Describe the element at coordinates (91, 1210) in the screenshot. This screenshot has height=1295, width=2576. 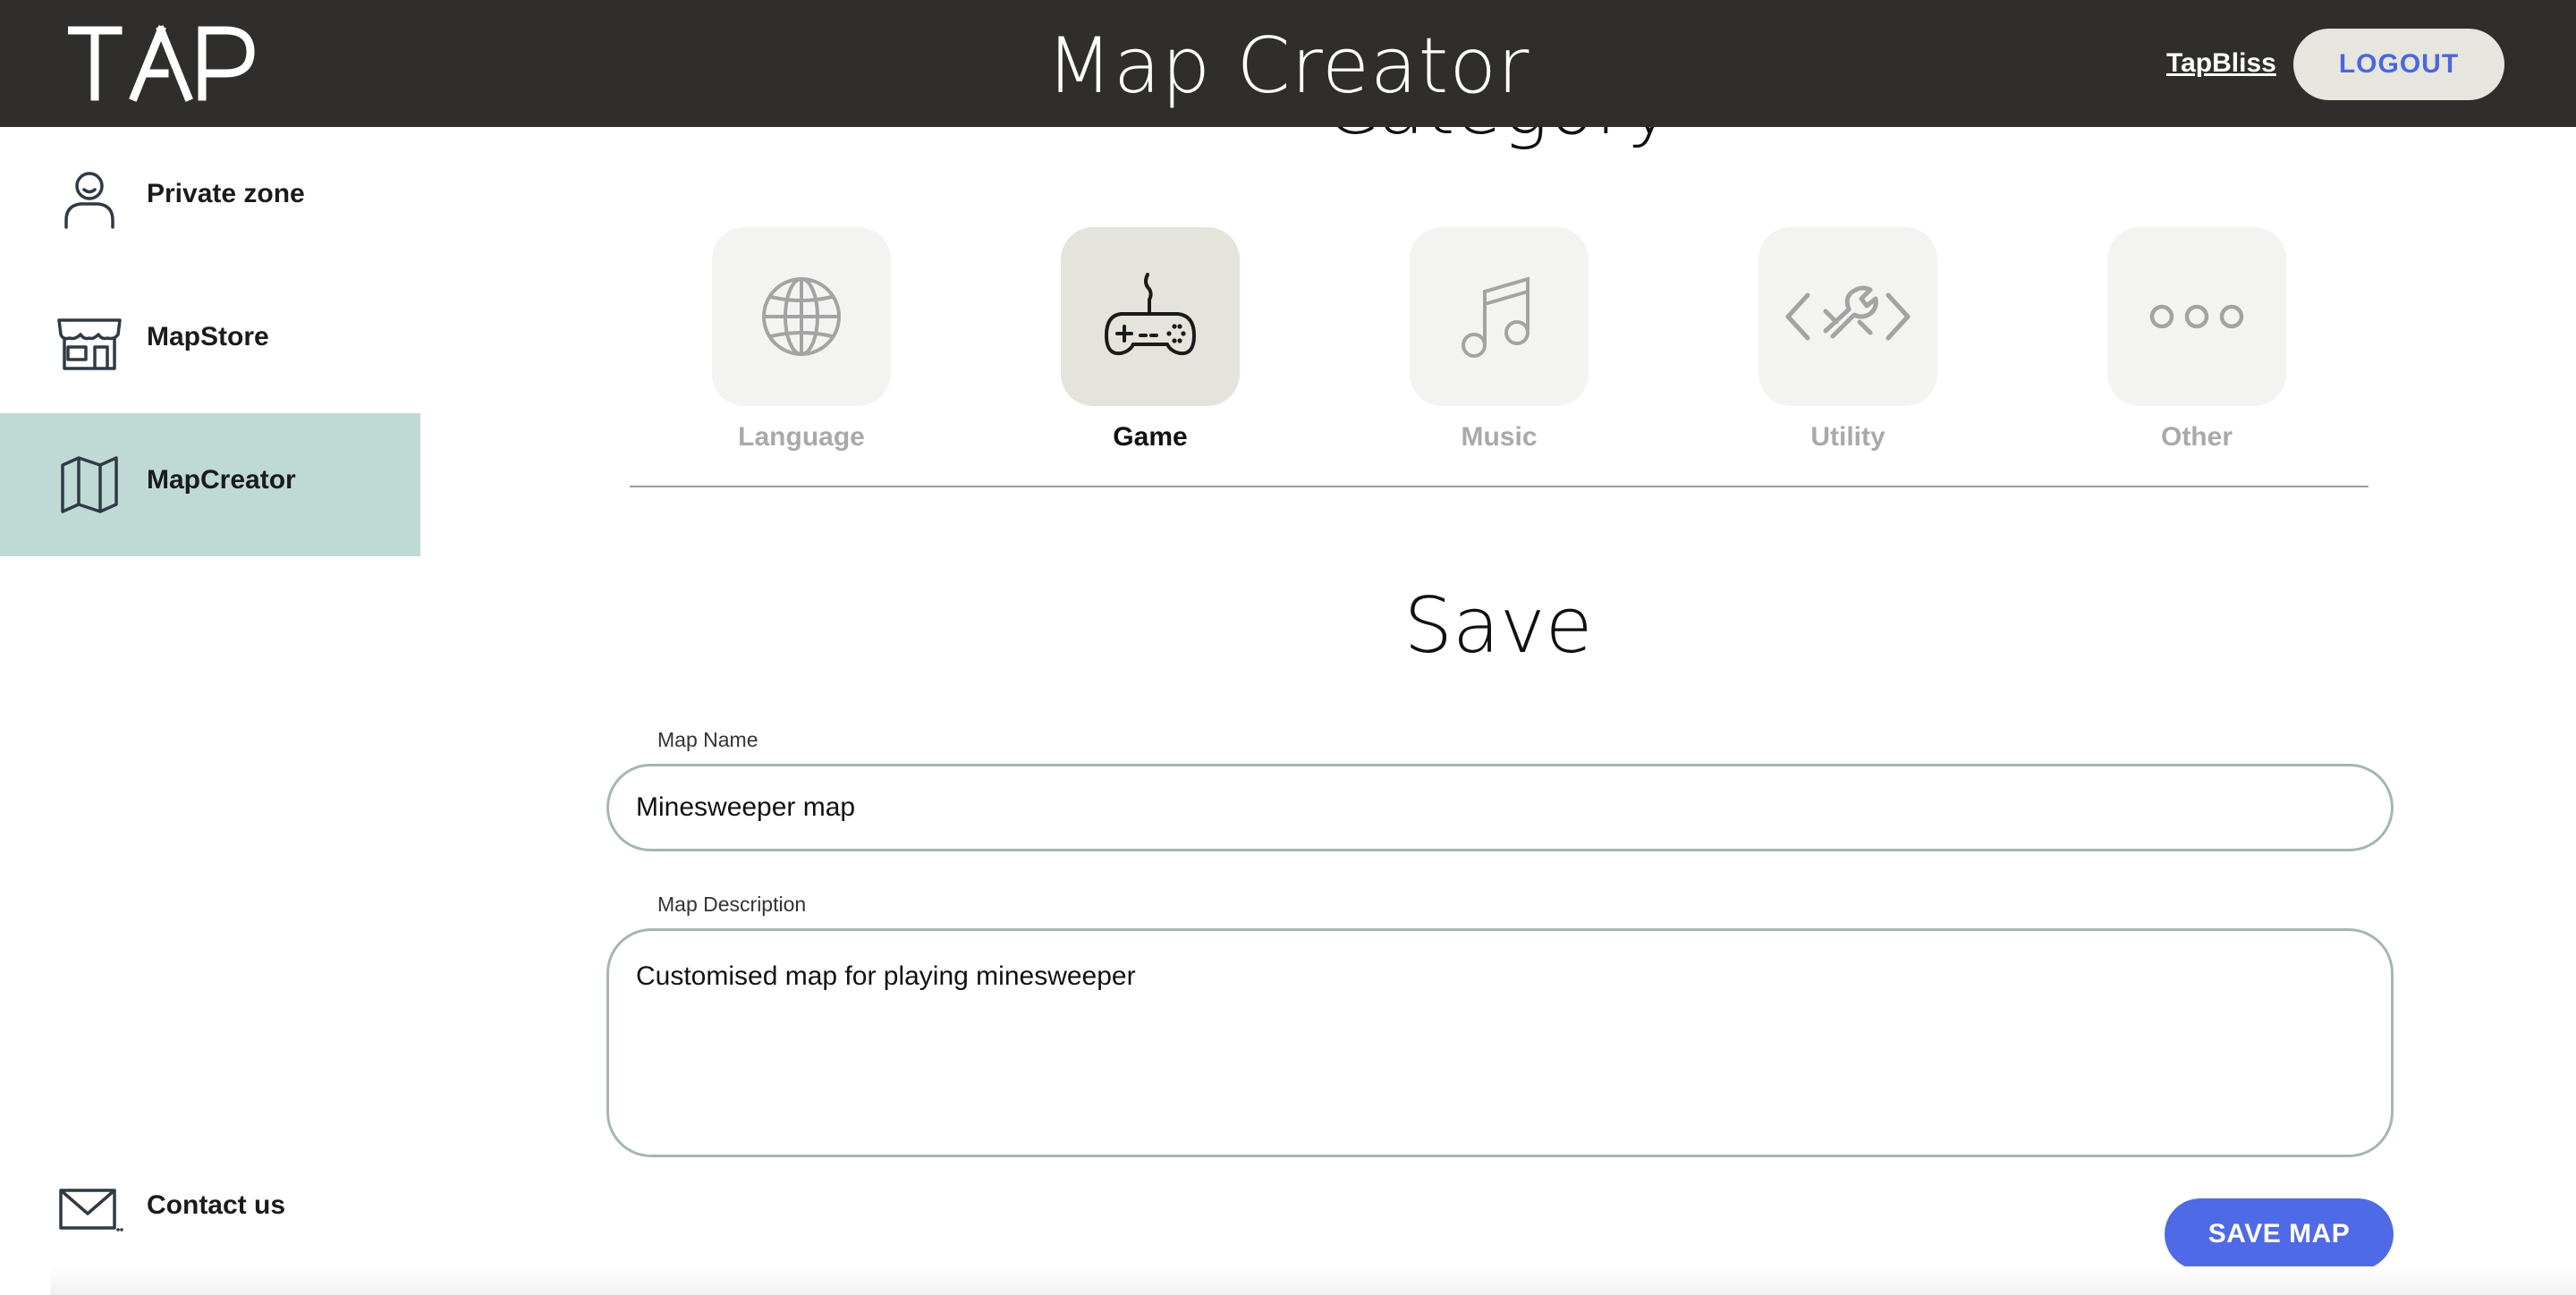
I see `mail-icon` at that location.